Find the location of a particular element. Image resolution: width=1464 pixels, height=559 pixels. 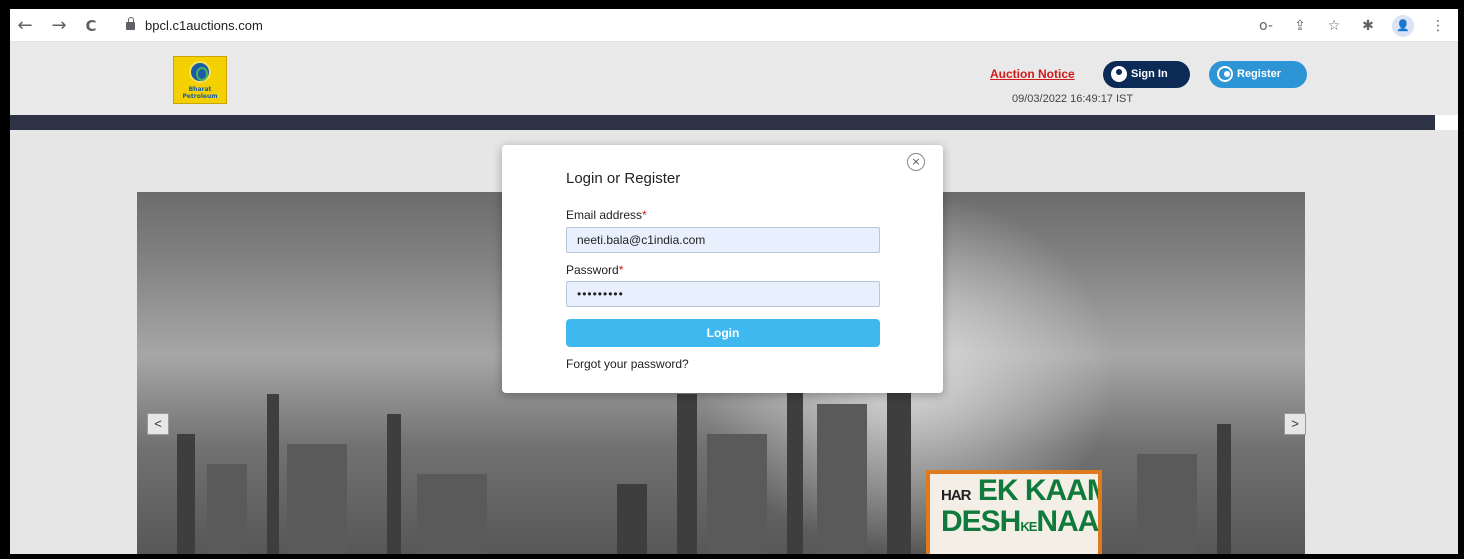

slider-prev-button: < is located at coordinates (158, 424).